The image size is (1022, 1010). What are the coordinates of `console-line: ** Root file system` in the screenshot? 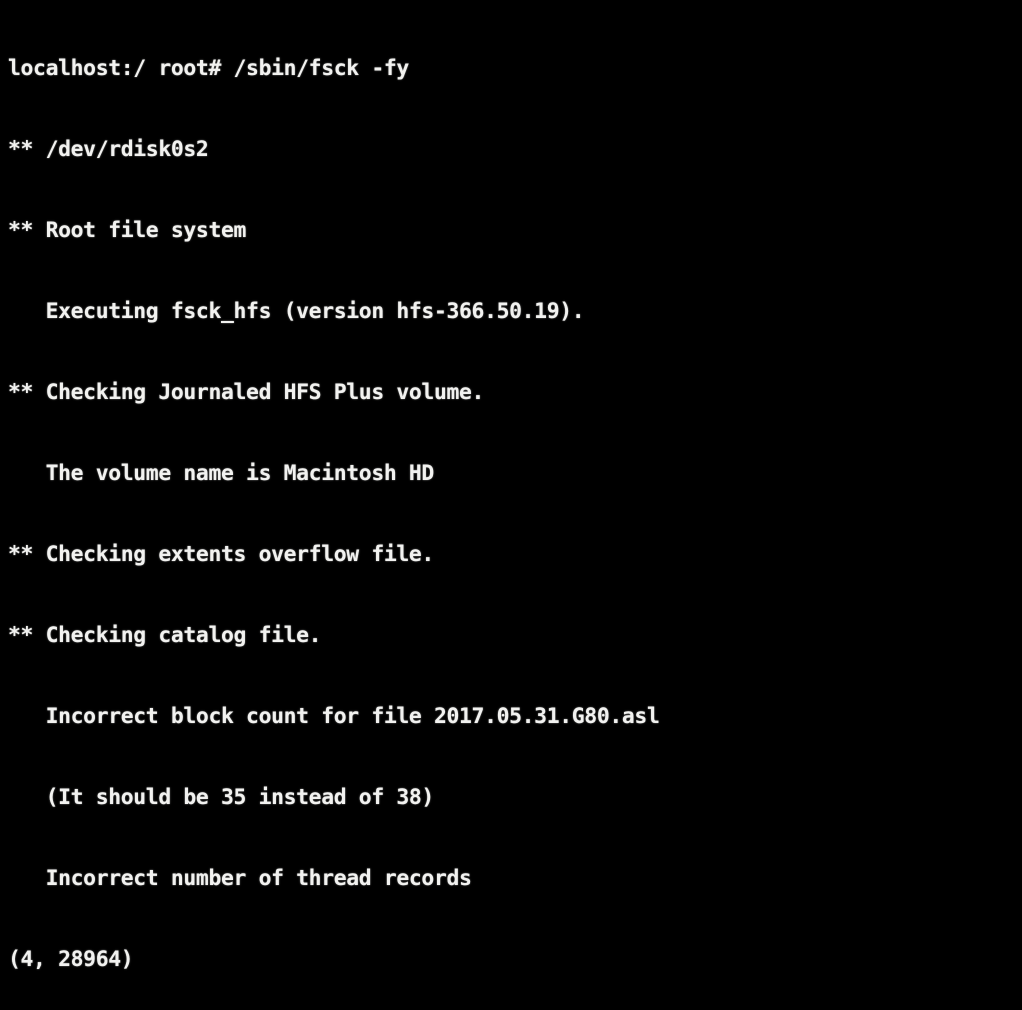 It's located at (127, 230).